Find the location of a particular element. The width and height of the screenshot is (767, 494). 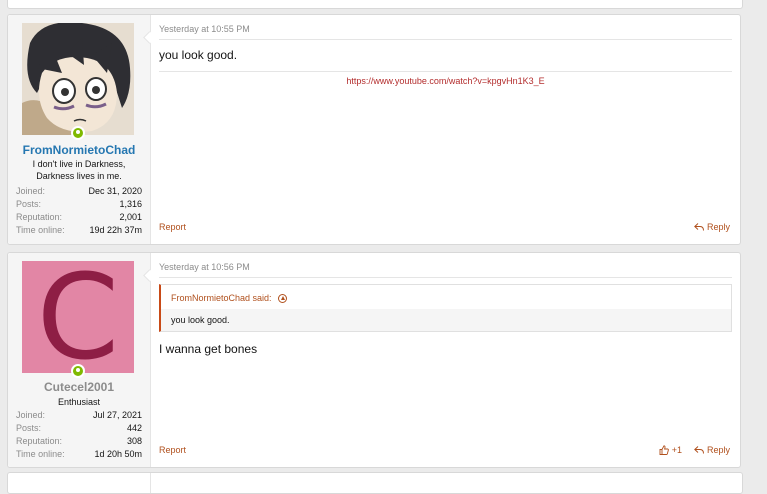

user-title: Enthusiast is located at coordinates (79, 402).